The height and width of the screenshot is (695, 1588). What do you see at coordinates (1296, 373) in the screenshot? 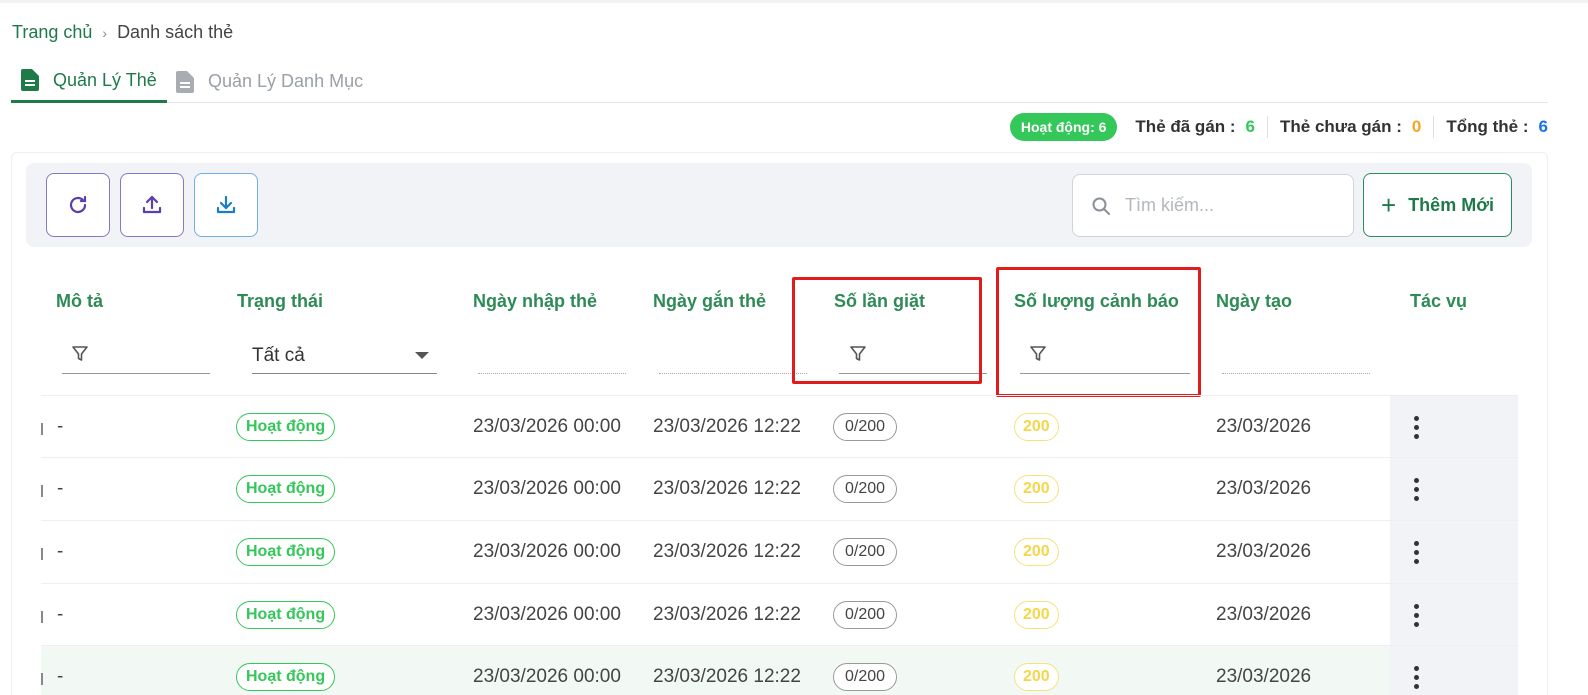
I see `created-date-filter` at bounding box center [1296, 373].